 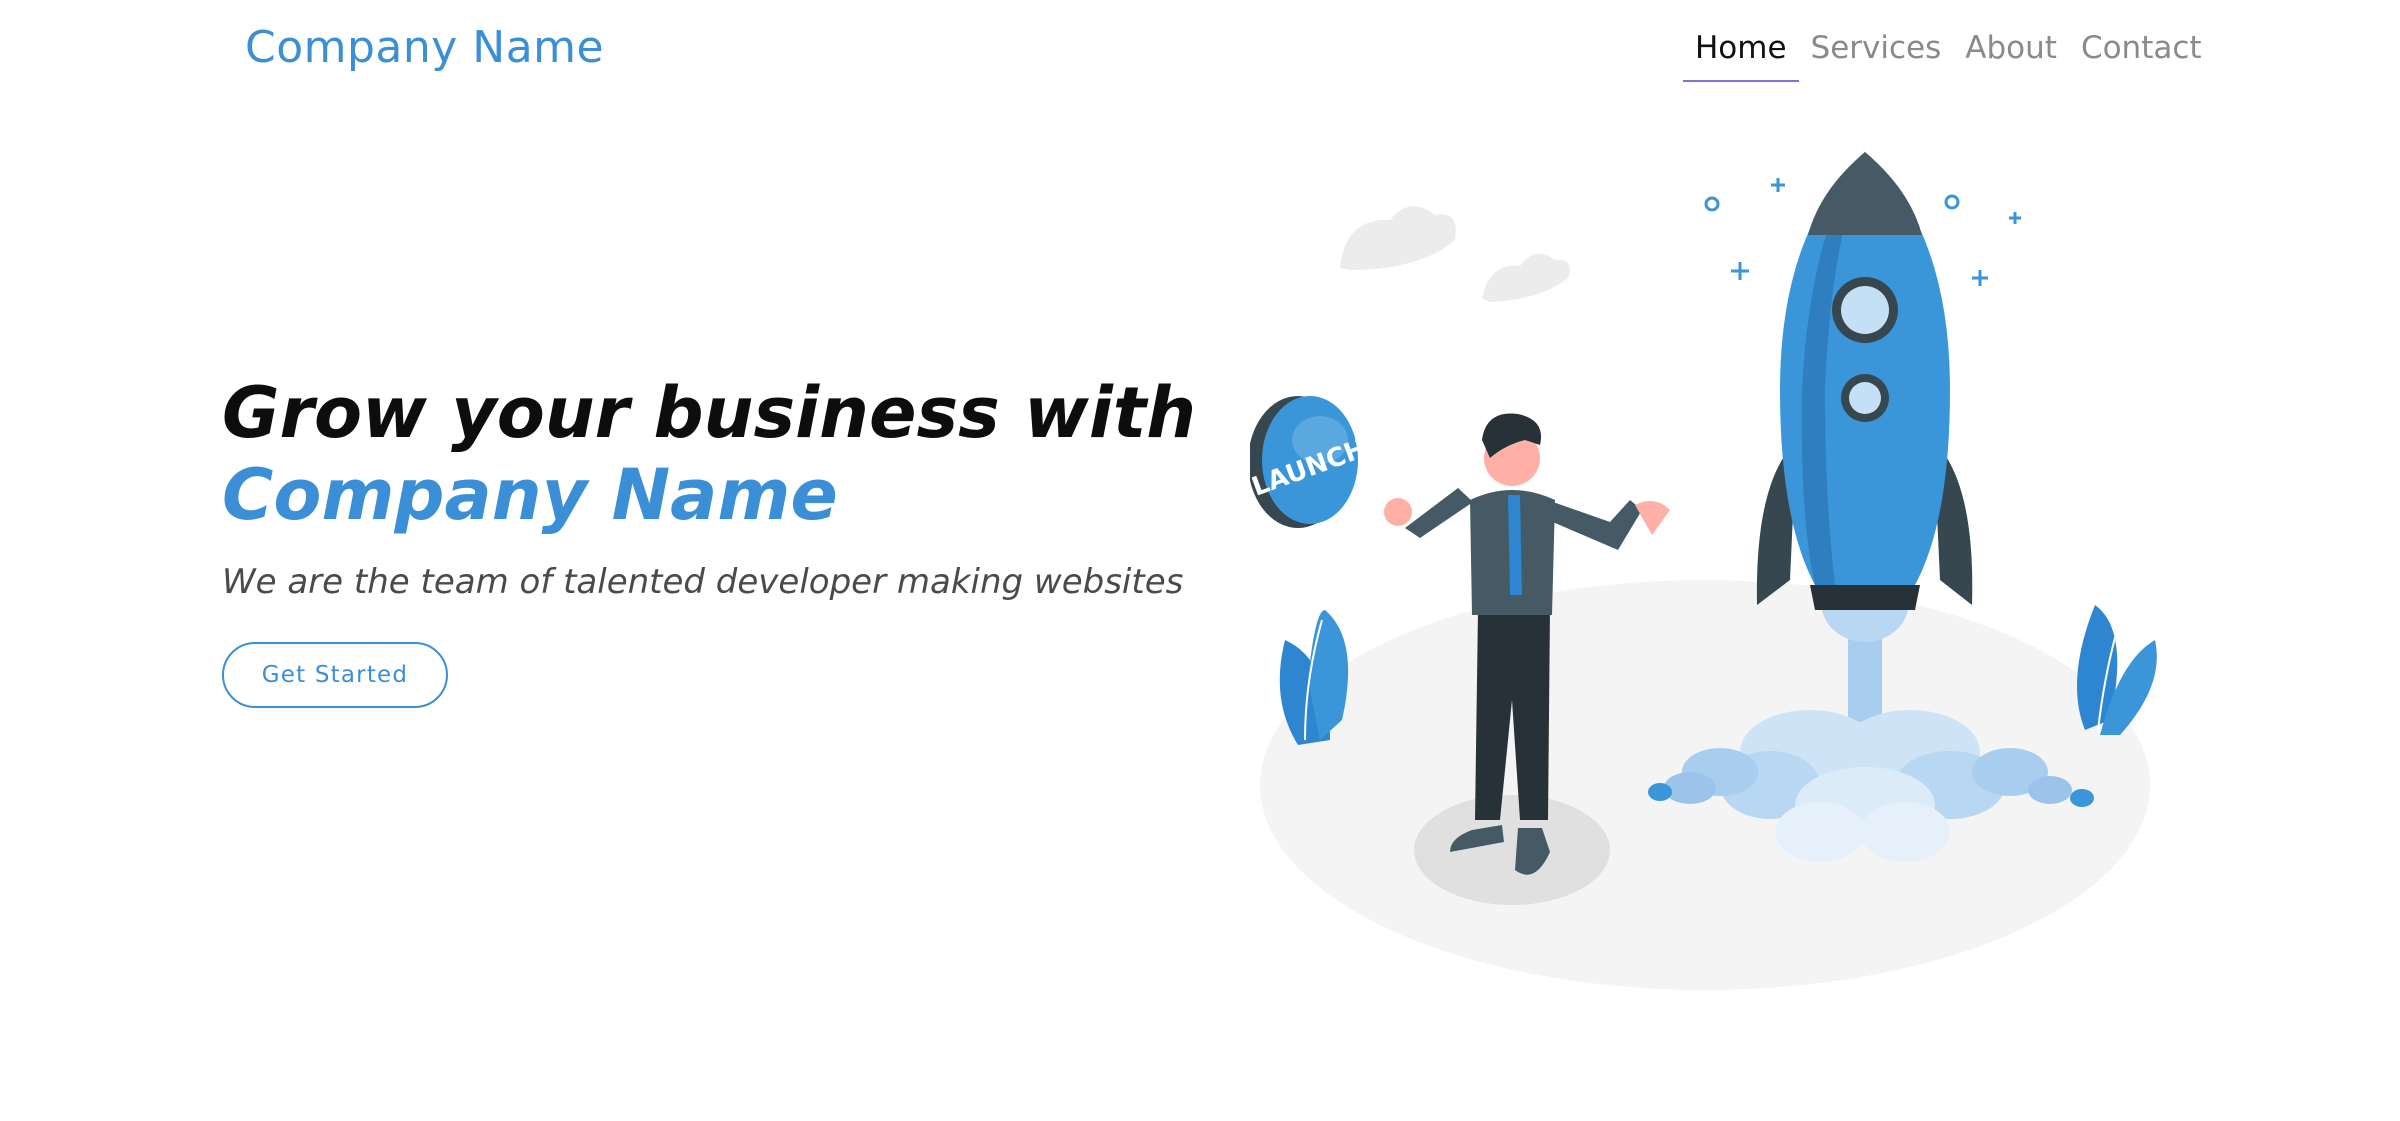 I want to click on brand-logo: Company Name, so click(x=424, y=47).